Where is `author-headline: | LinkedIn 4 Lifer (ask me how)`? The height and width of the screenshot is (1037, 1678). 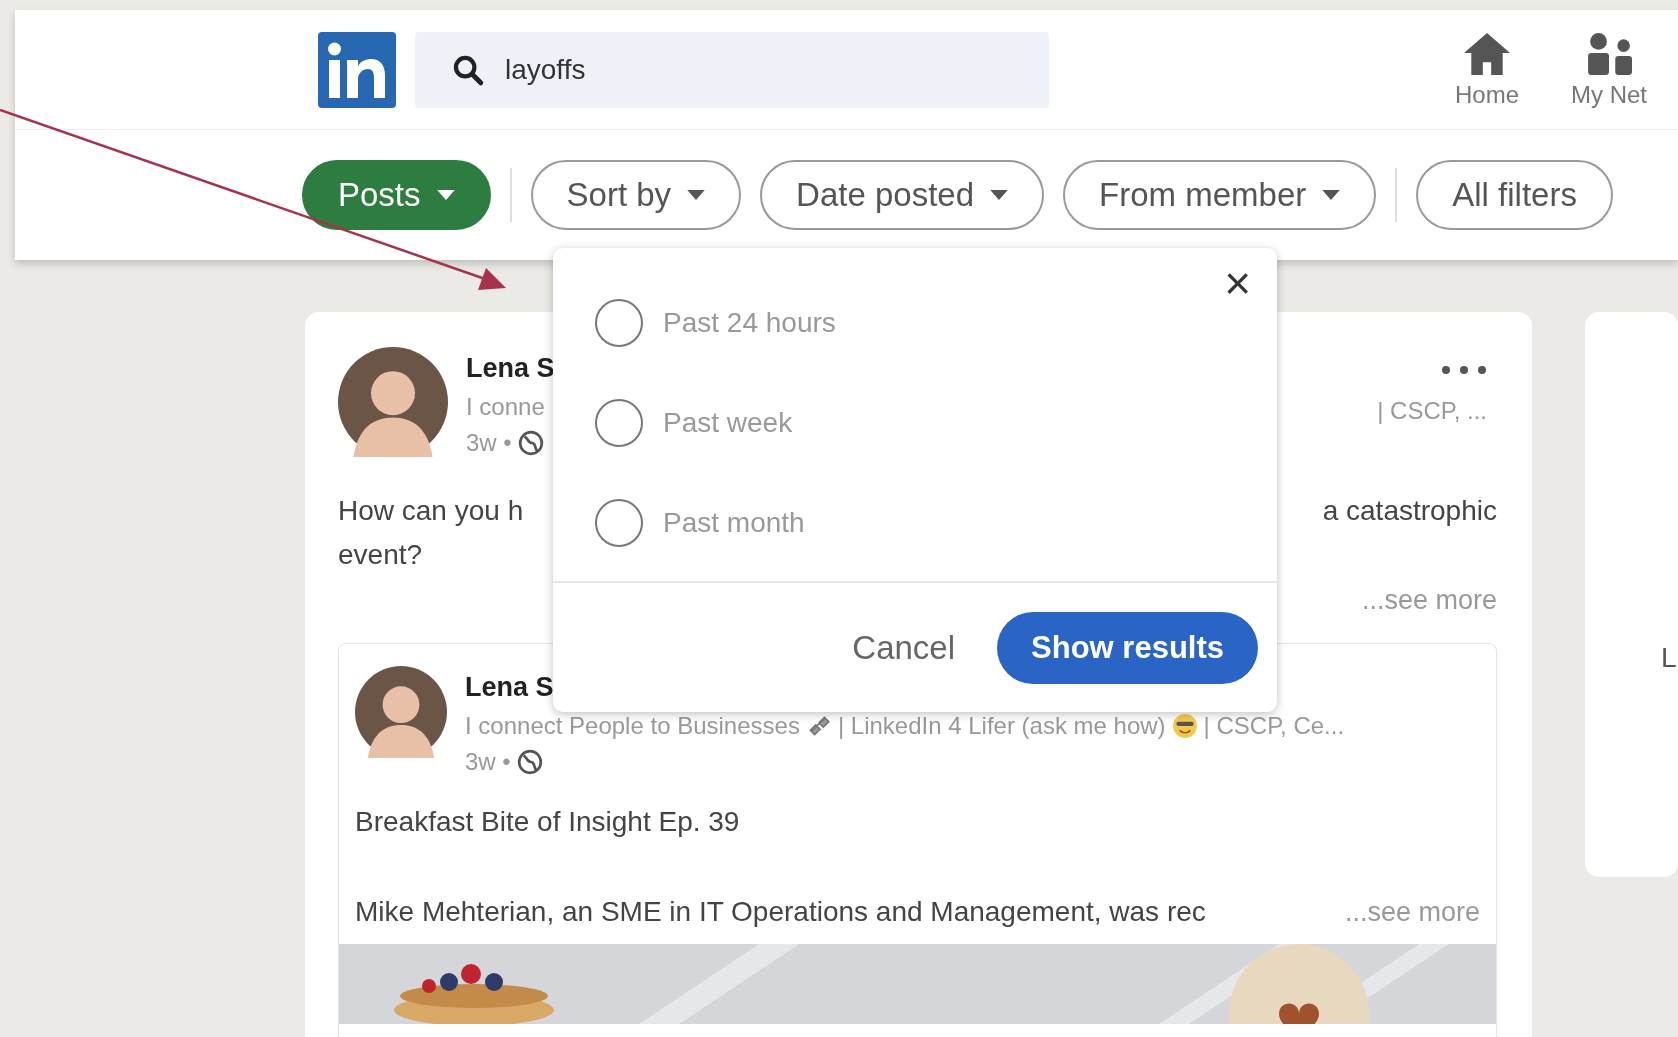
author-headline: | LinkedIn 4 Lifer (ask me how) is located at coordinates (1001, 726).